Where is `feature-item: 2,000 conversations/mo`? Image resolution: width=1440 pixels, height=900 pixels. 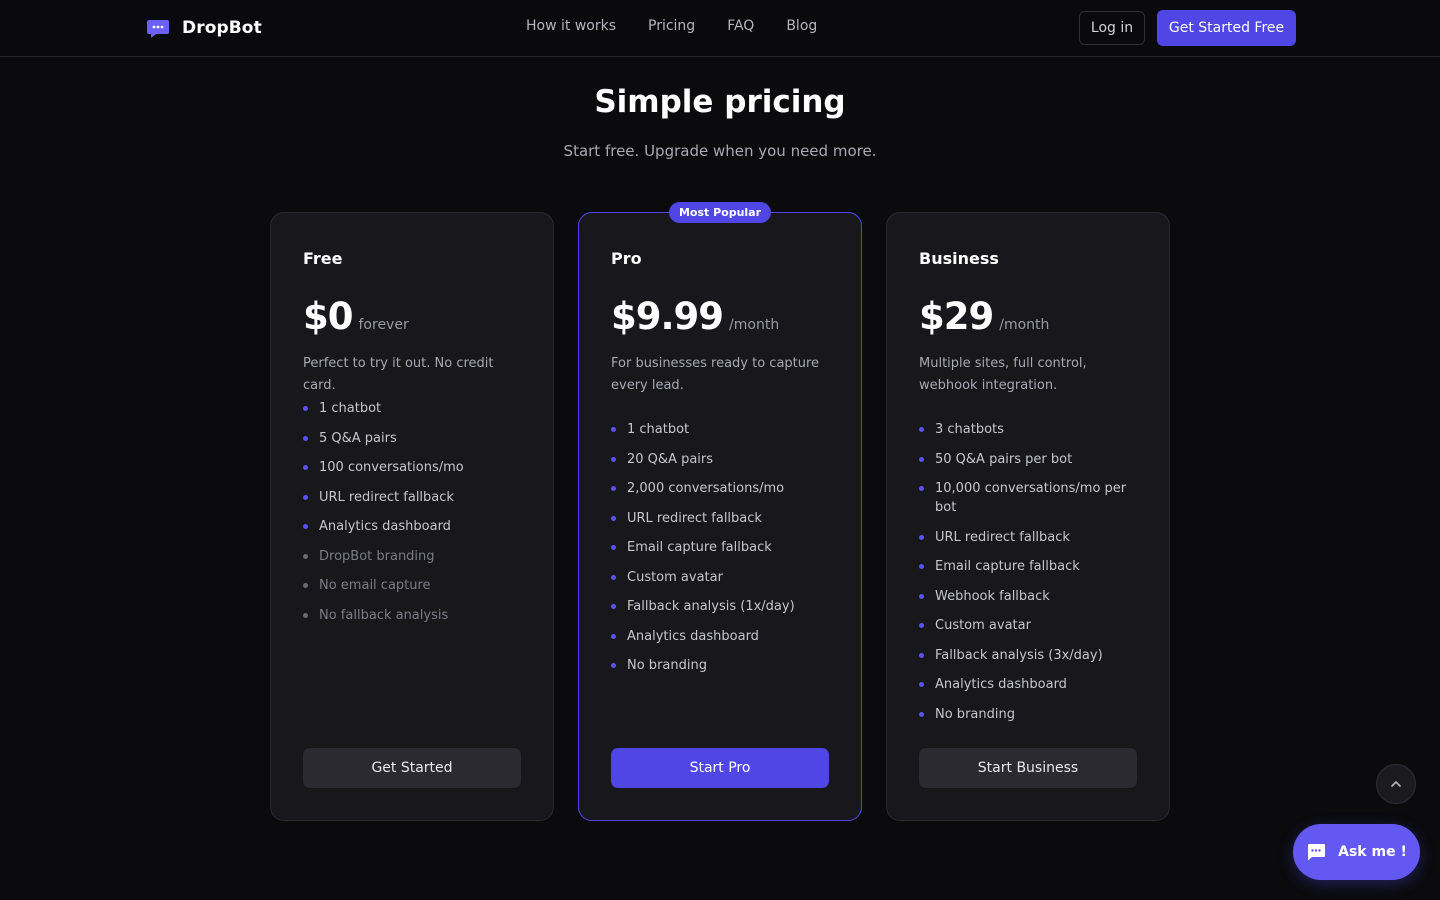 feature-item: 2,000 conversations/mo is located at coordinates (722, 488).